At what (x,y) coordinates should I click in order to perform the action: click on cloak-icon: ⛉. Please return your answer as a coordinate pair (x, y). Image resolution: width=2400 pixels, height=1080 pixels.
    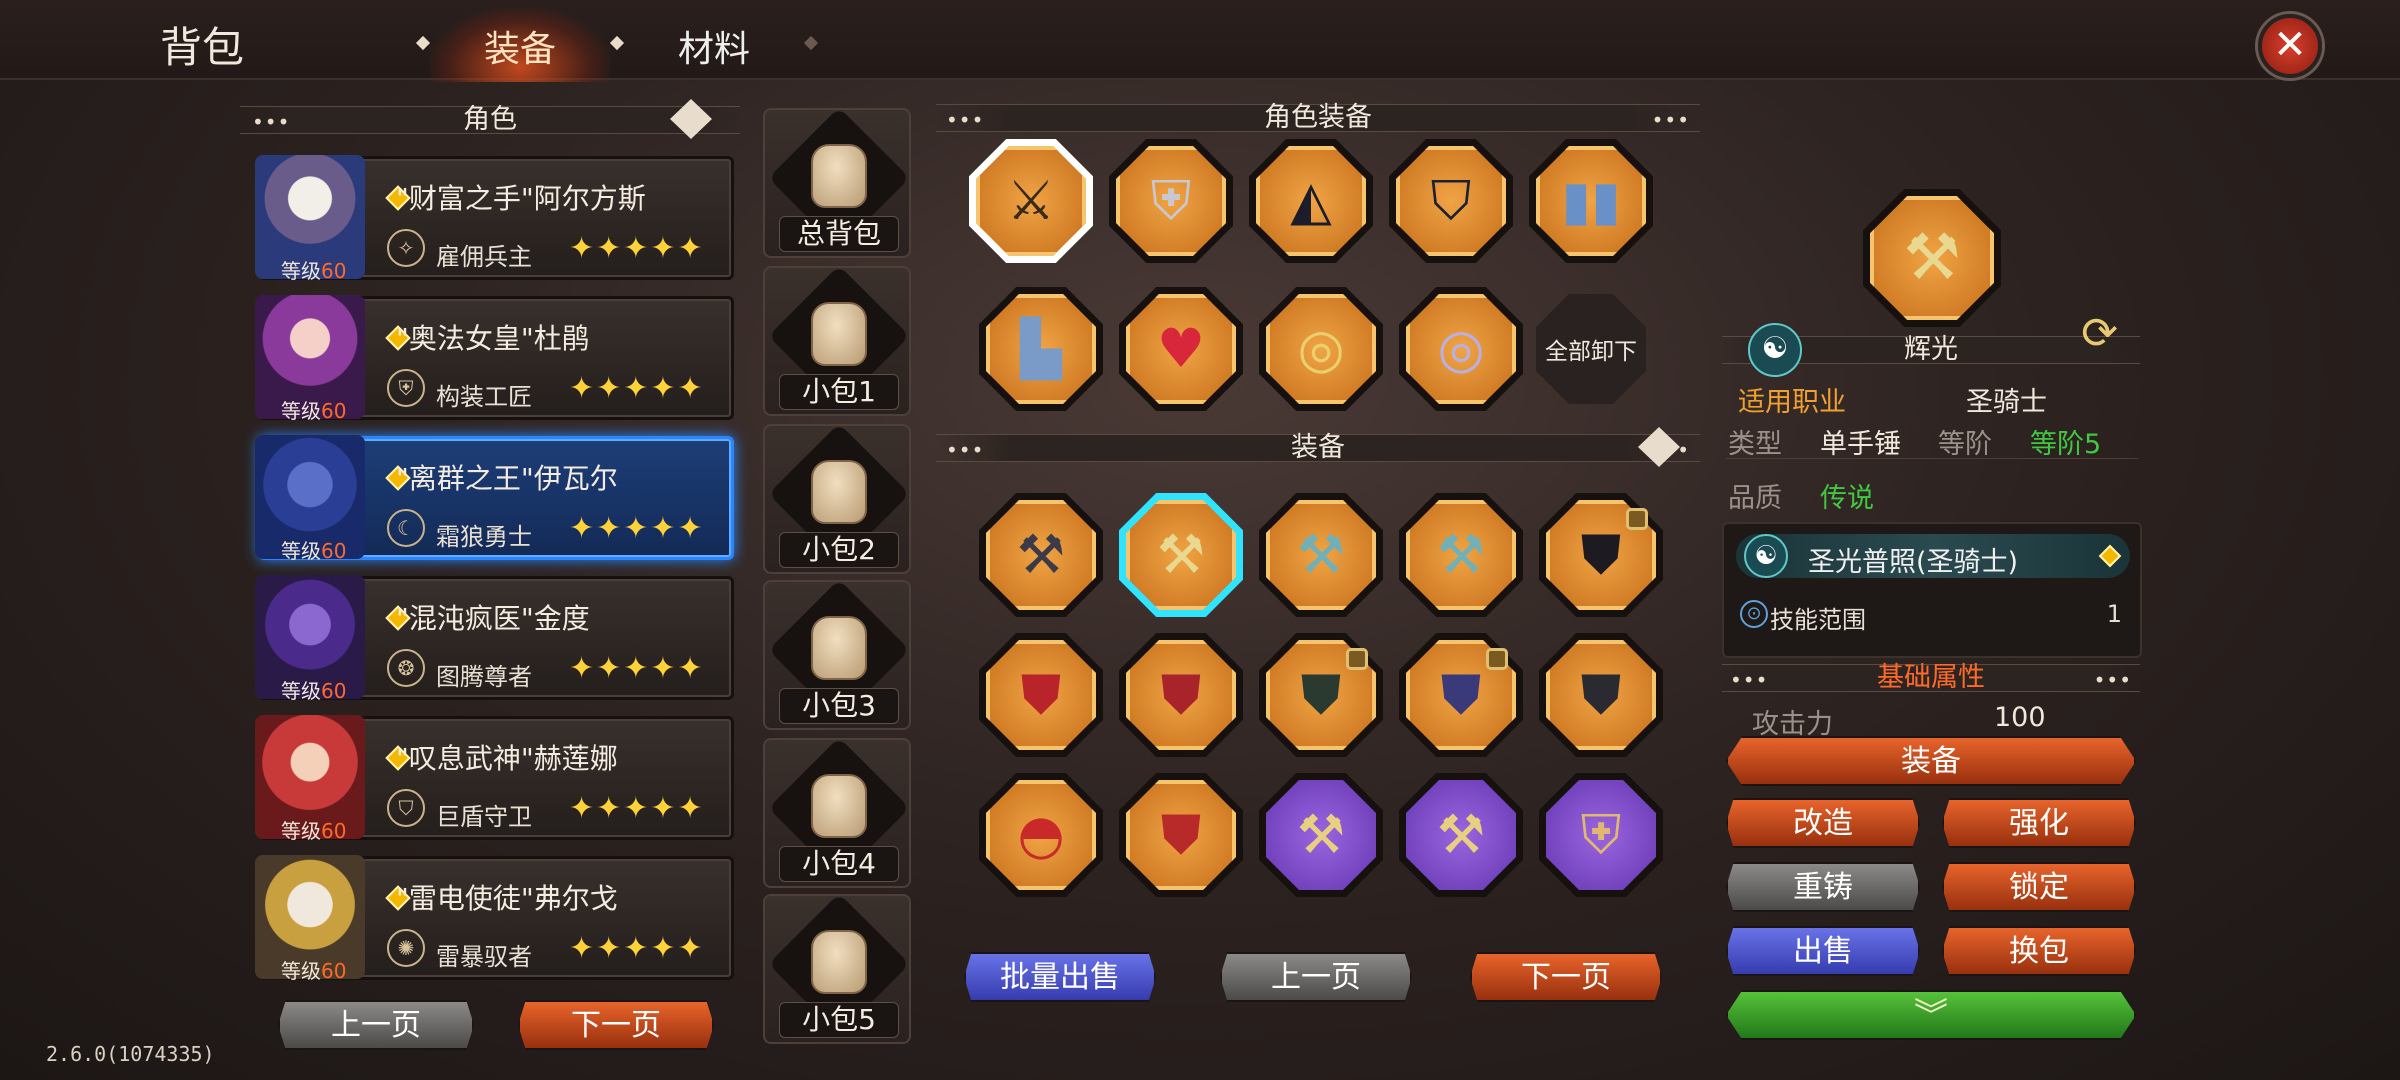
    Looking at the image, I should click on (1451, 200).